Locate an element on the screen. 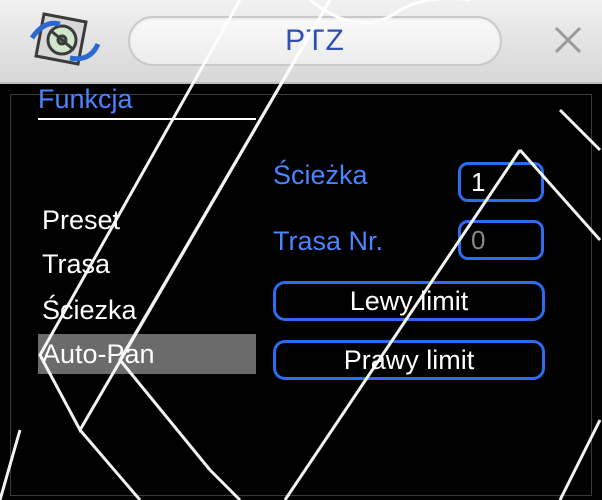  title-field: PTZ is located at coordinates (315, 41).